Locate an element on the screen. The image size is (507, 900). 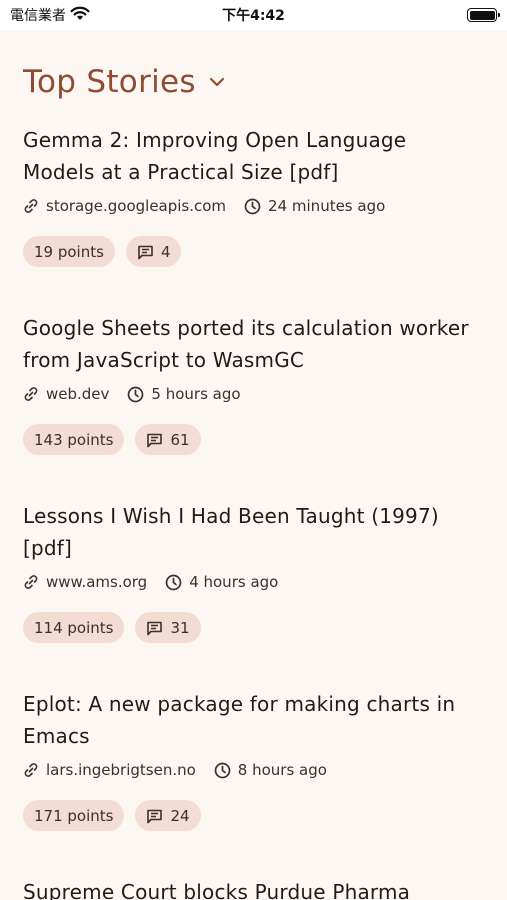
comments-count: 24 is located at coordinates (180, 815).